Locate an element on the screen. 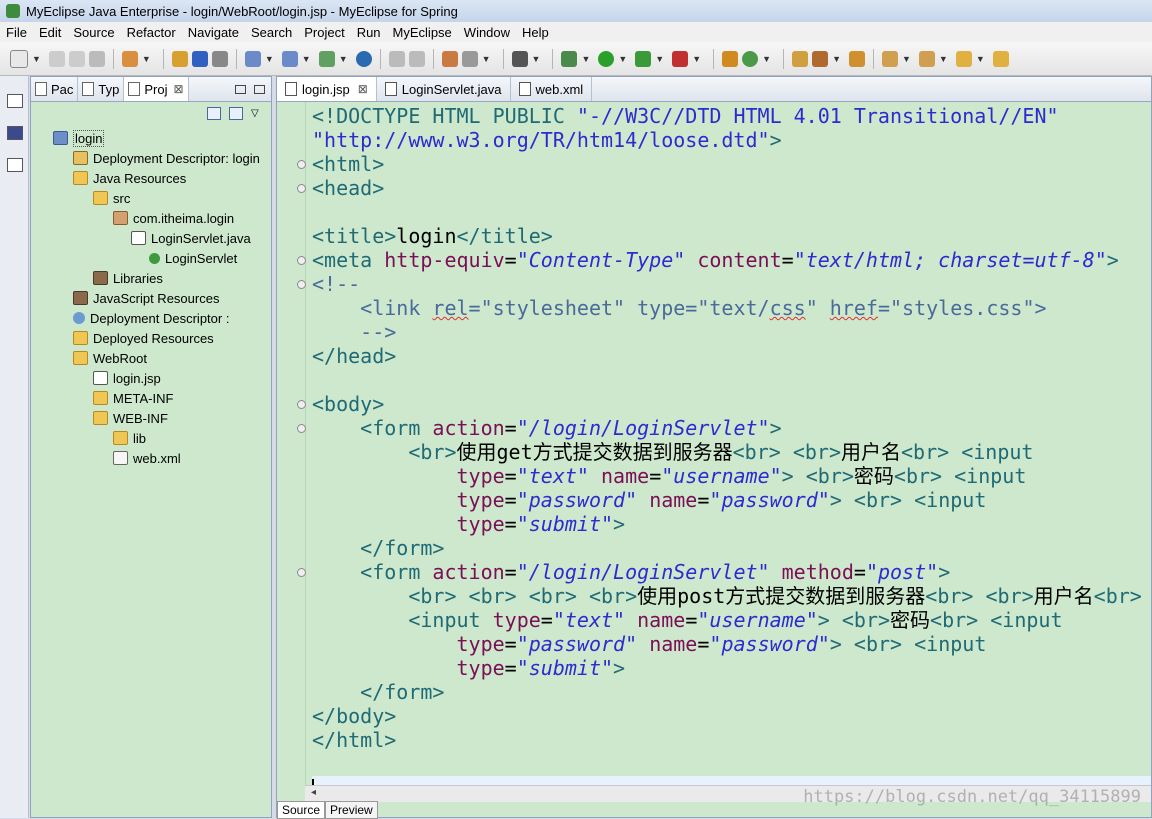 The image size is (1152, 819). tab-project-explorer: Proj ⊠ is located at coordinates (156, 89).